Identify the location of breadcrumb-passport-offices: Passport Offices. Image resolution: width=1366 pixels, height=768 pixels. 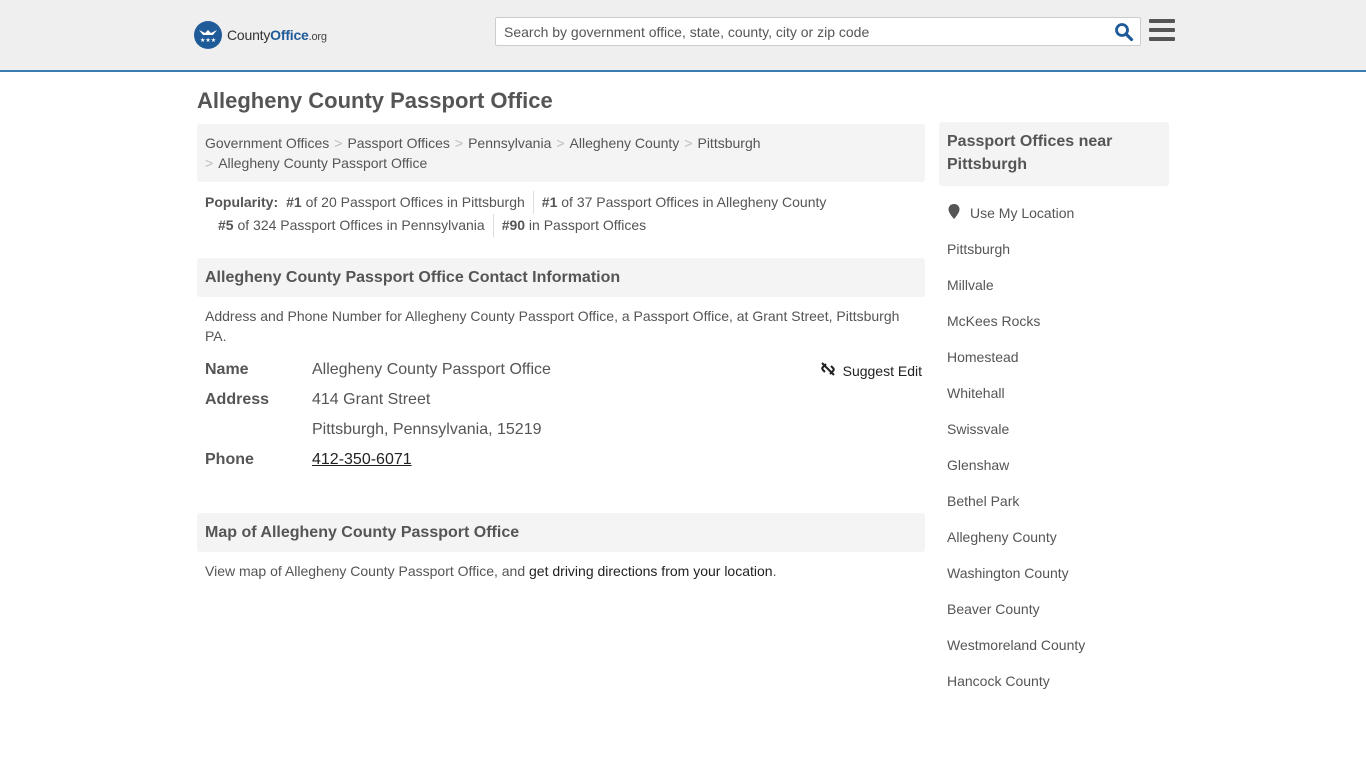
(398, 143).